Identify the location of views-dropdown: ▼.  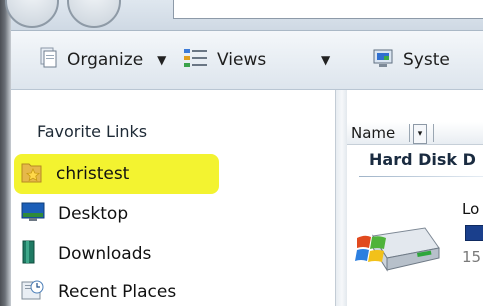
(325, 60).